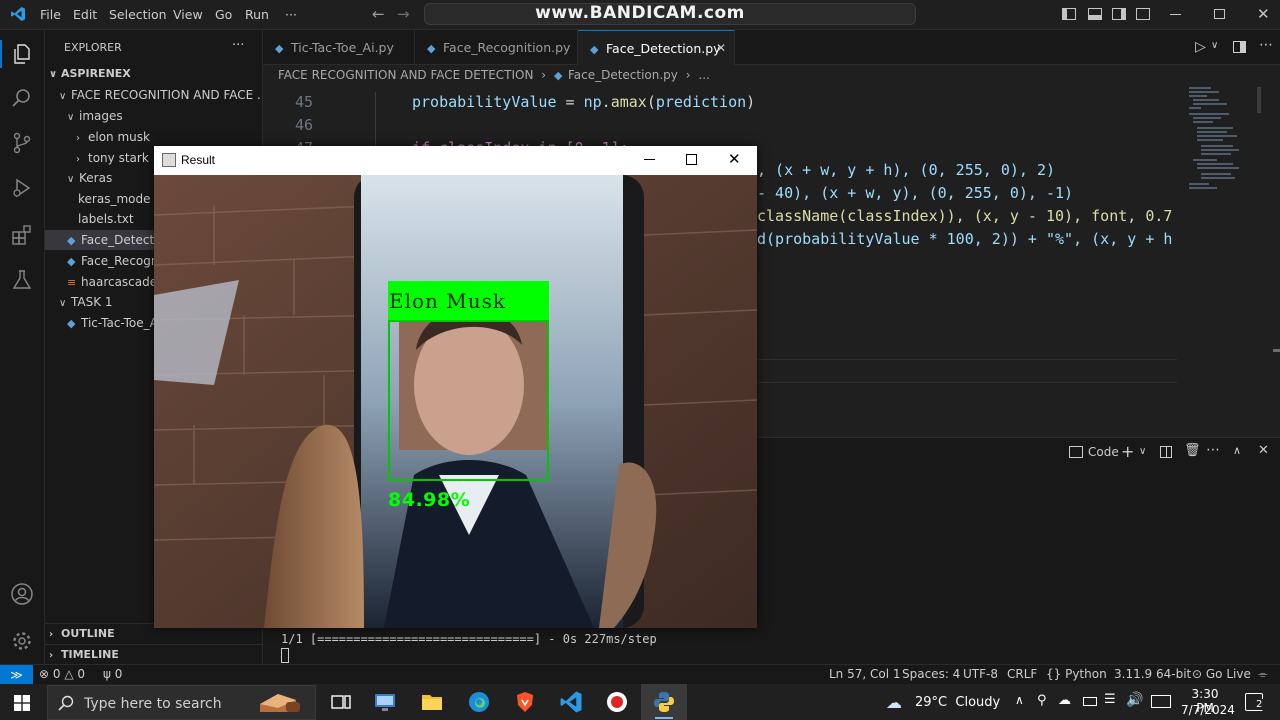 The width and height of the screenshot is (1280, 720). I want to click on toggle-sidebar-icon, so click(1069, 14).